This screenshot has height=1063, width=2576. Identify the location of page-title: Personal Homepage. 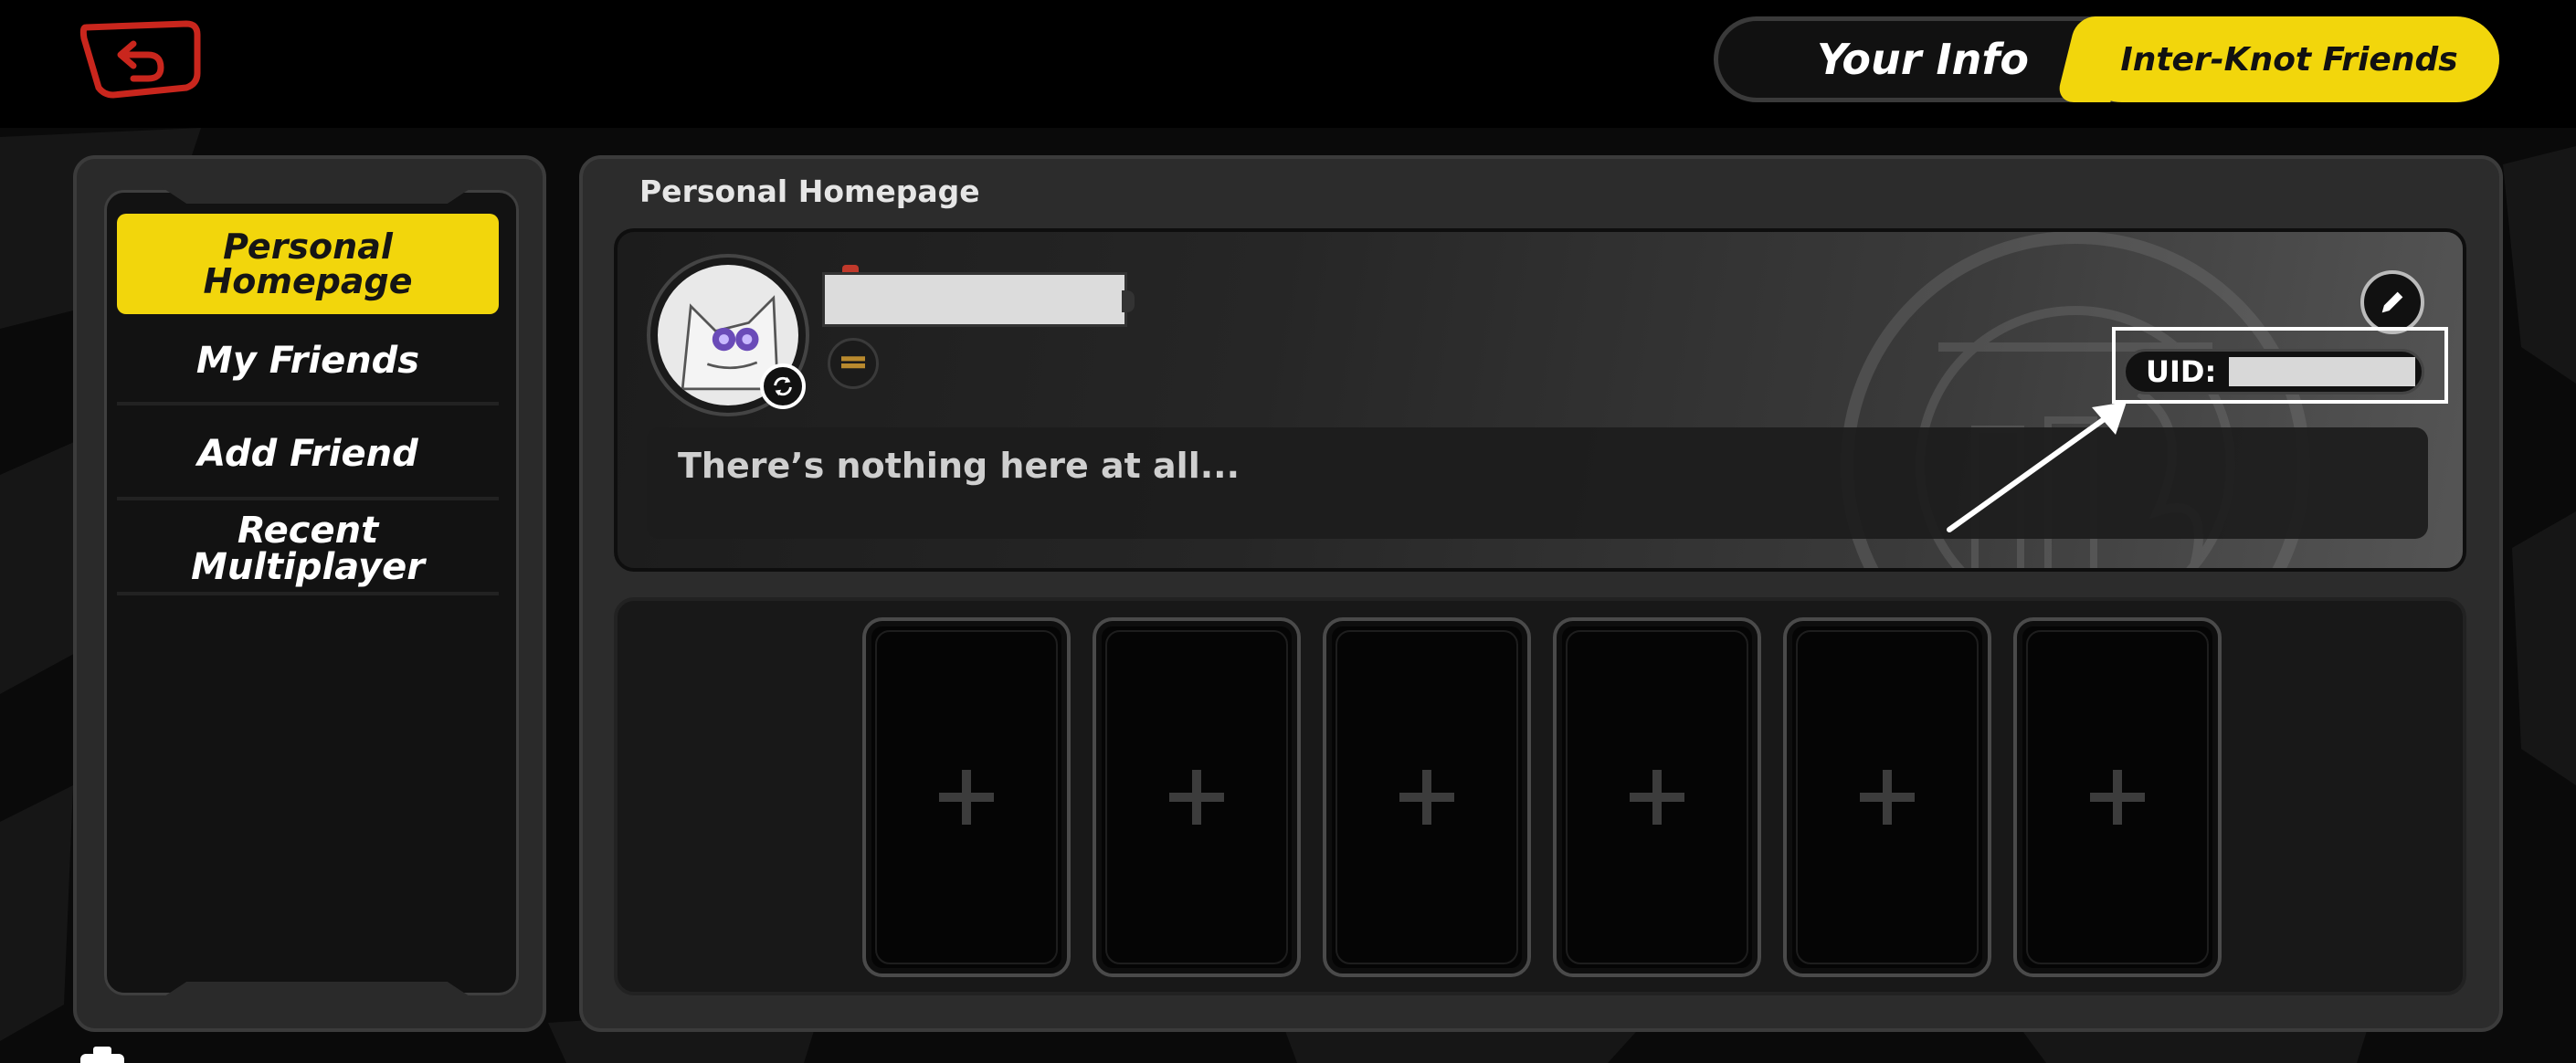
(809, 191).